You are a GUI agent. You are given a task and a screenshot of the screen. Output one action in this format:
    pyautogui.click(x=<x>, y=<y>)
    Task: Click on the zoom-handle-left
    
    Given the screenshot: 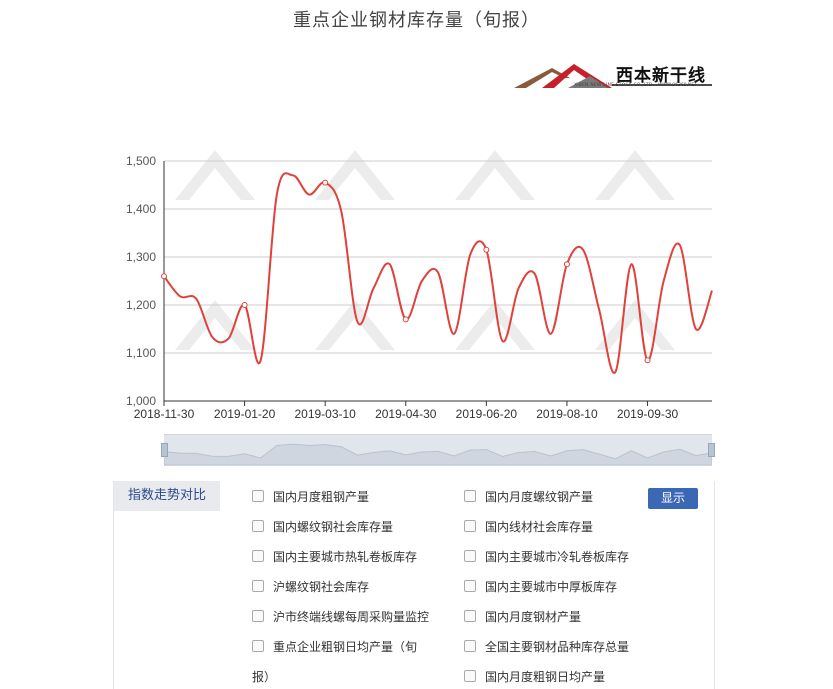 What is the action you would take?
    pyautogui.click(x=164, y=450)
    